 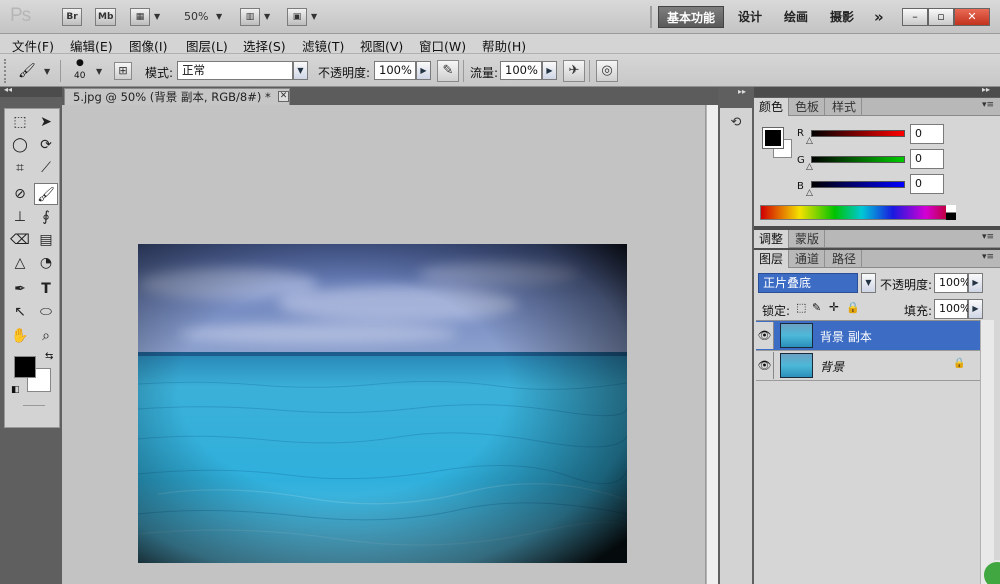 I want to click on menu-layer: 图层(L), so click(x=207, y=45).